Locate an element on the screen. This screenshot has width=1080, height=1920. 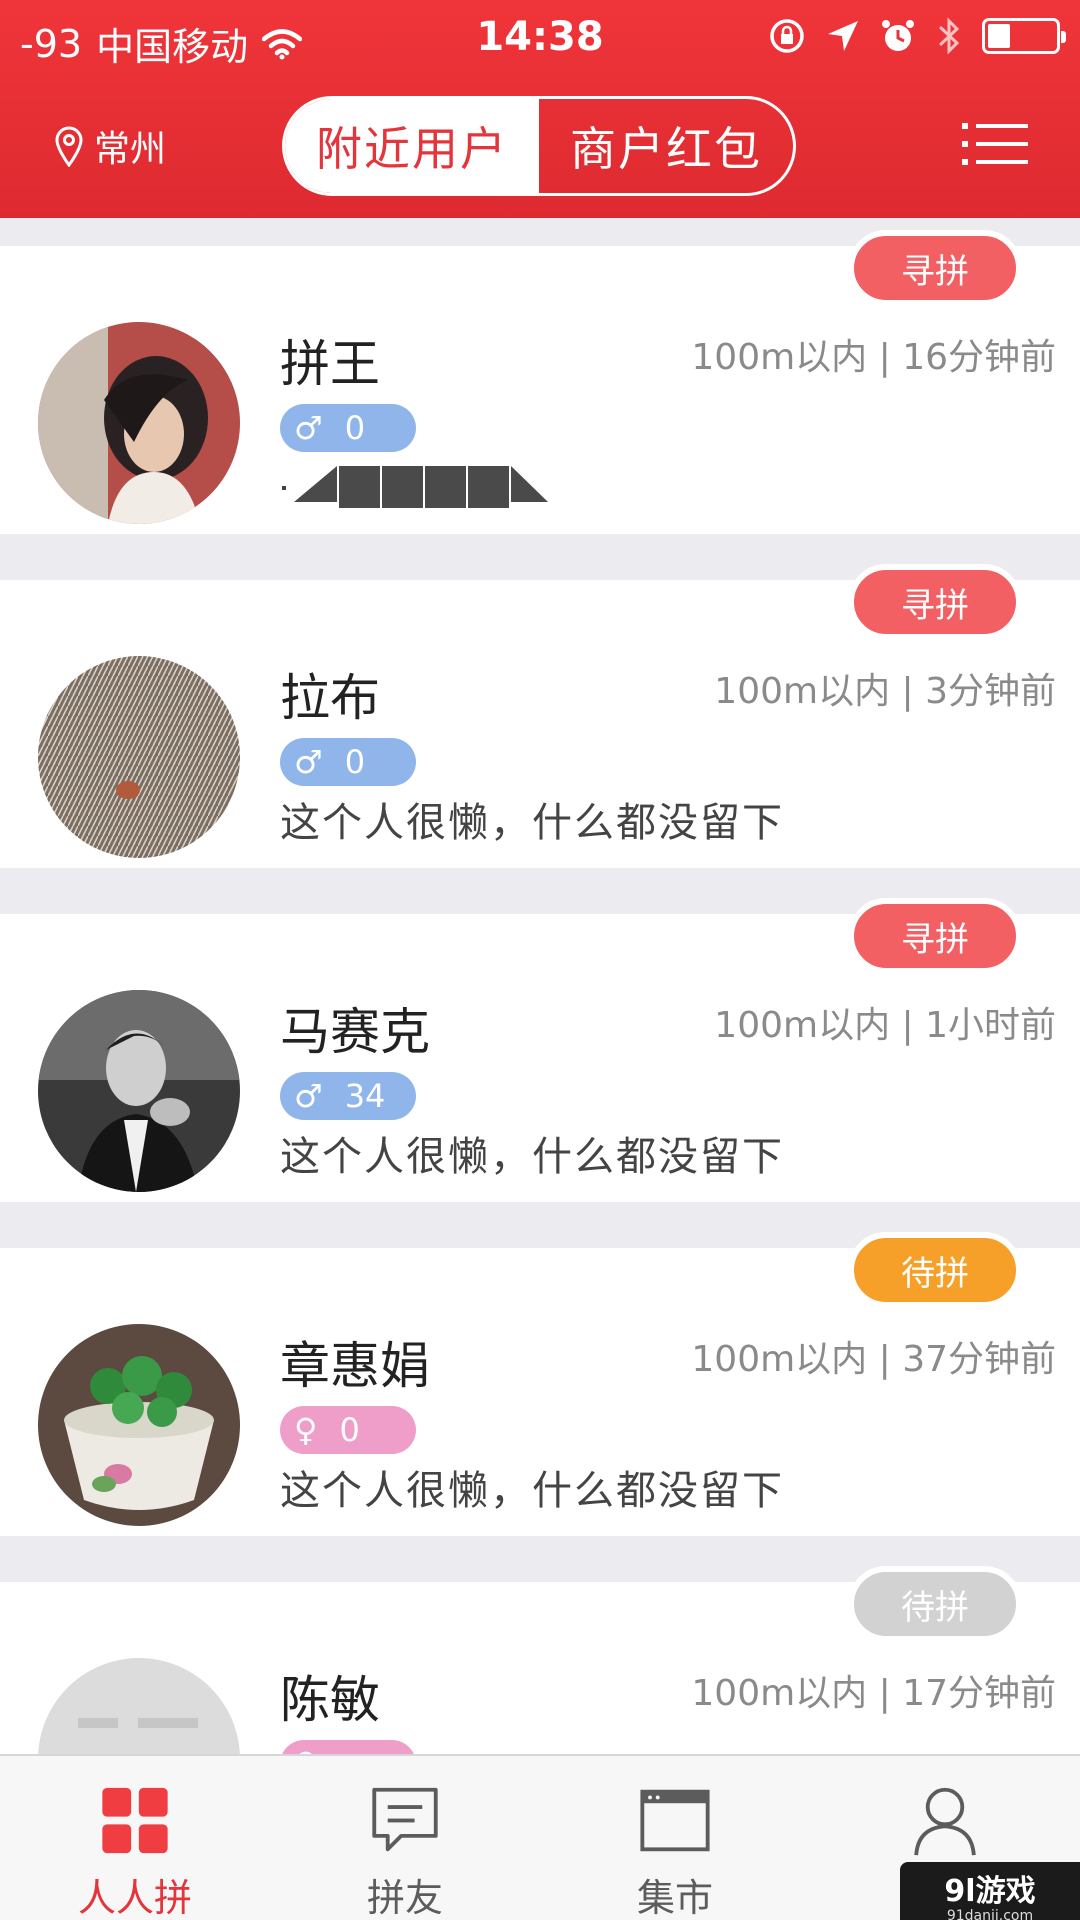
message-icon is located at coordinates (405, 1819).